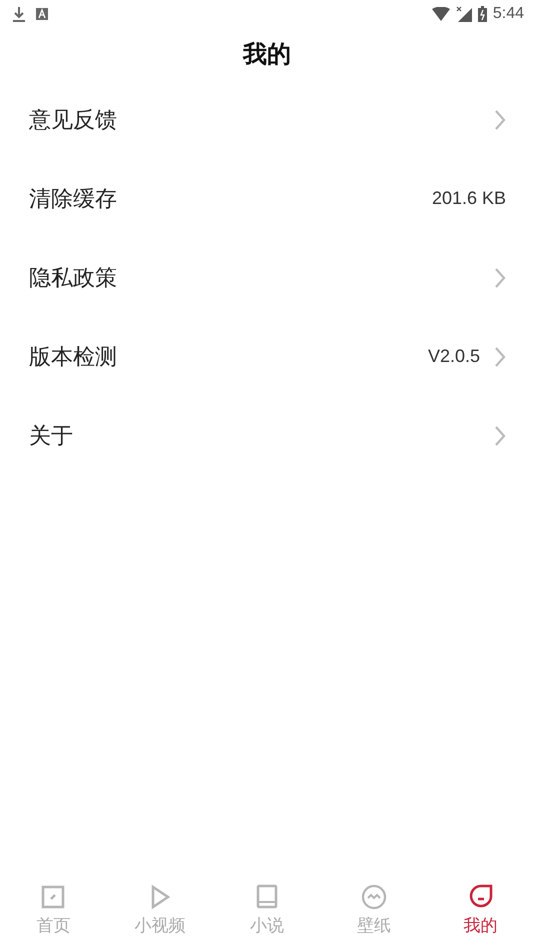  Describe the element at coordinates (373, 897) in the screenshot. I see `wave-circle-icon` at that location.